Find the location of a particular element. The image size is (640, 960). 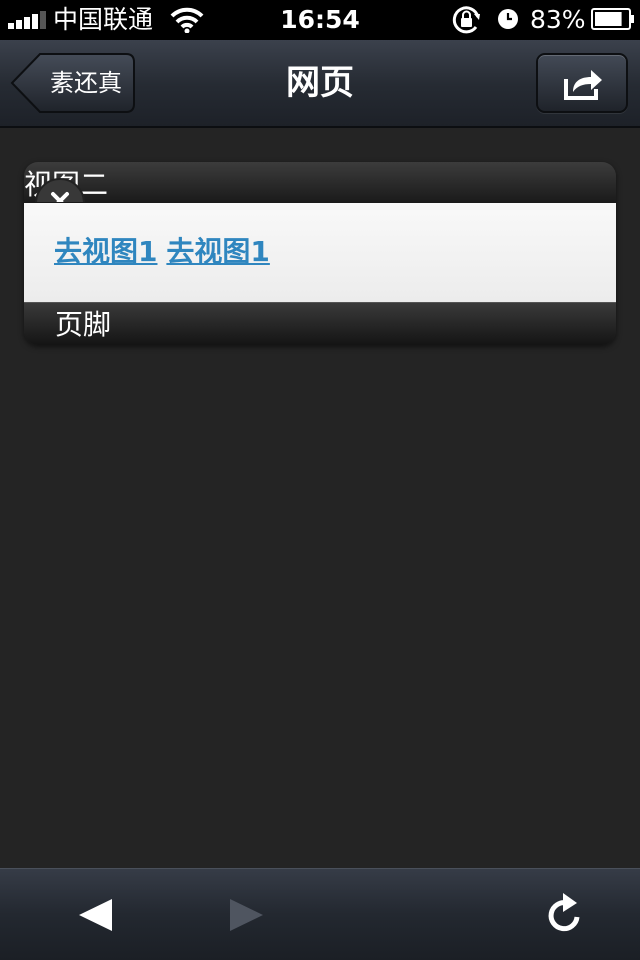

browser-back-button is located at coordinates (96, 915).